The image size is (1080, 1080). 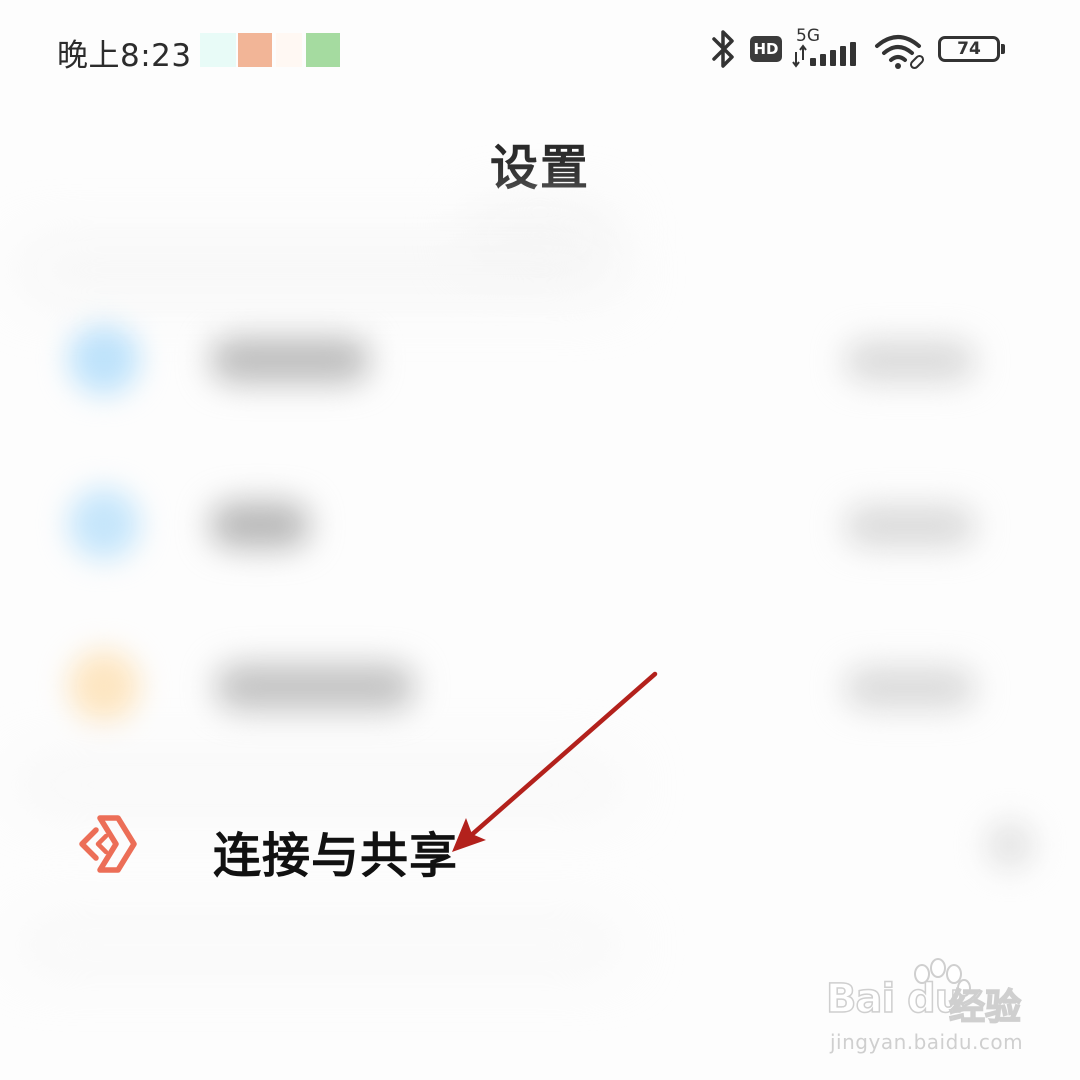 I want to click on cellular-signal-icon, so click(x=824, y=55).